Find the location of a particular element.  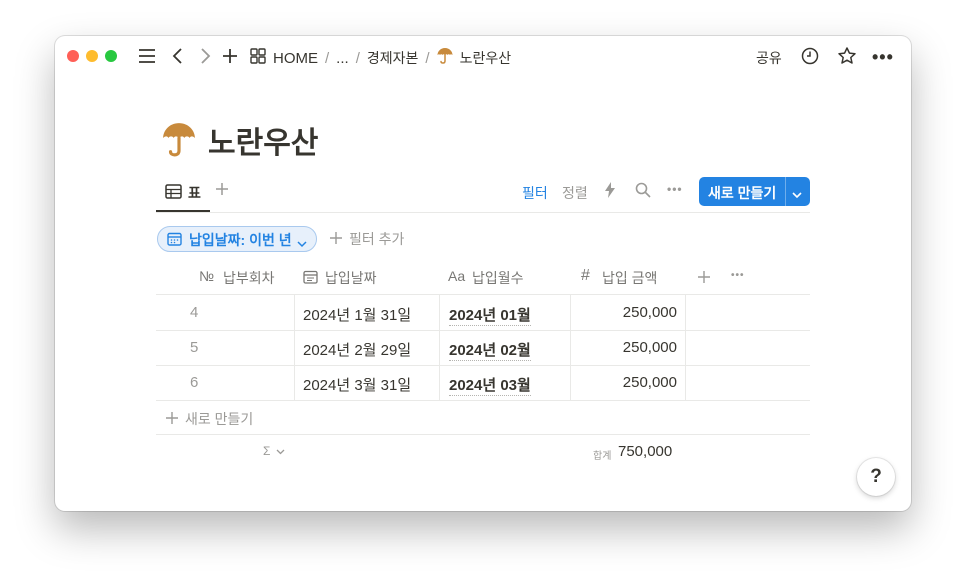

sum-label: 합계 is located at coordinates (602, 456).